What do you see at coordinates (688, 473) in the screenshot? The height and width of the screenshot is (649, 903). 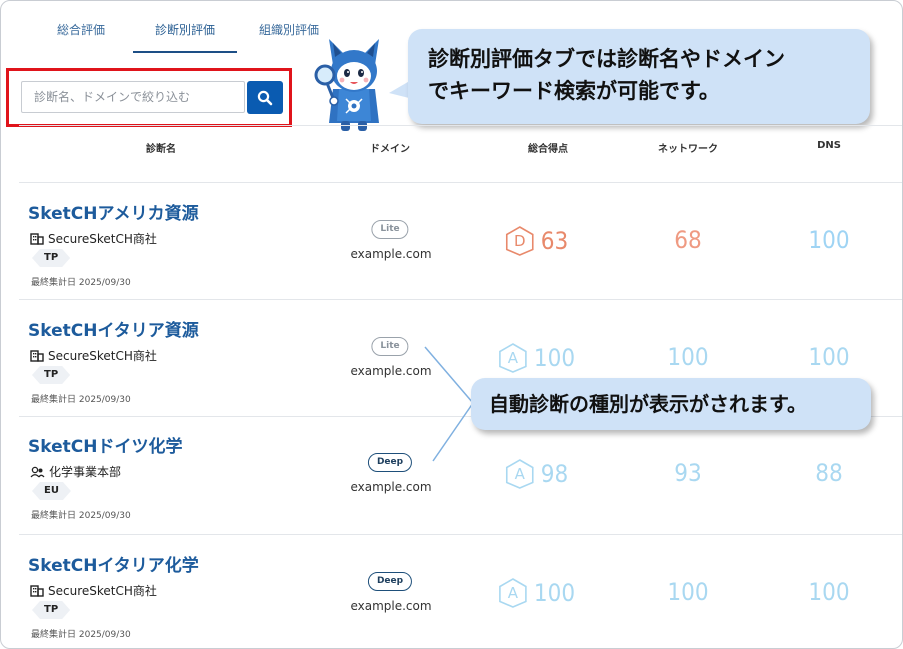 I see `network-score: 93` at bounding box center [688, 473].